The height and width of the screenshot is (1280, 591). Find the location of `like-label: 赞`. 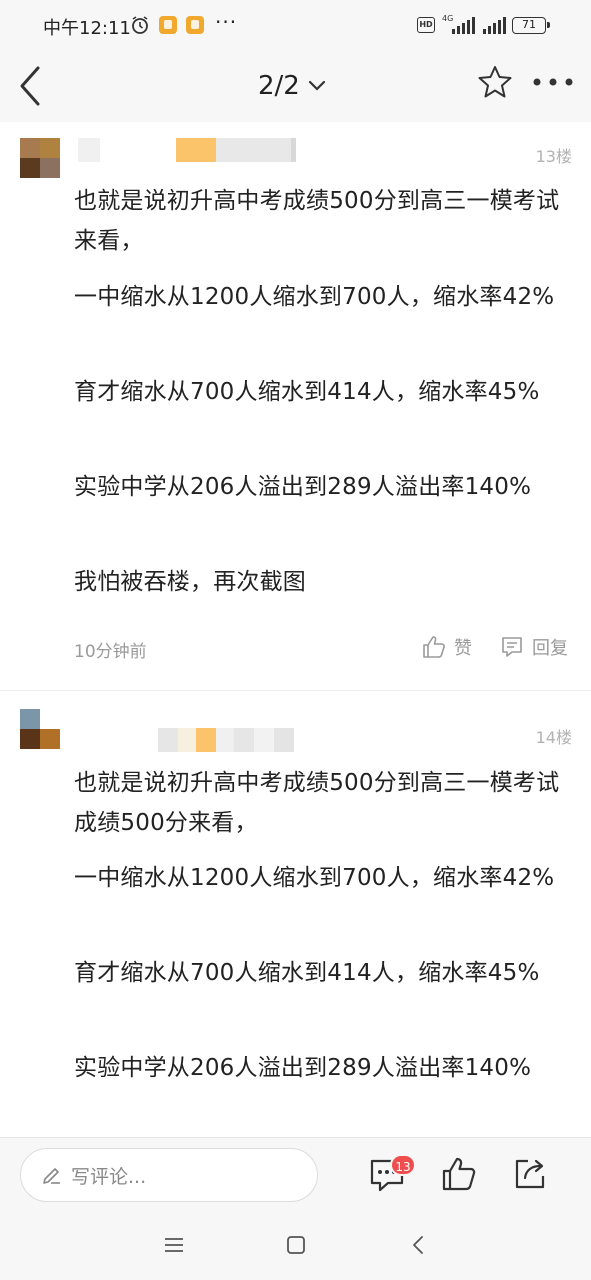

like-label: 赞 is located at coordinates (463, 648).